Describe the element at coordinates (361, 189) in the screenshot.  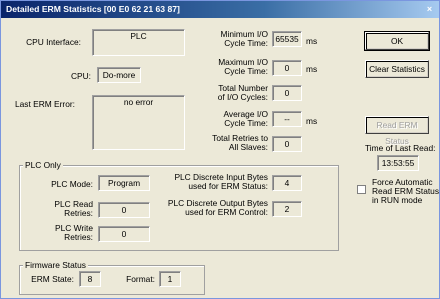
I see `force-auto-checkbox` at that location.